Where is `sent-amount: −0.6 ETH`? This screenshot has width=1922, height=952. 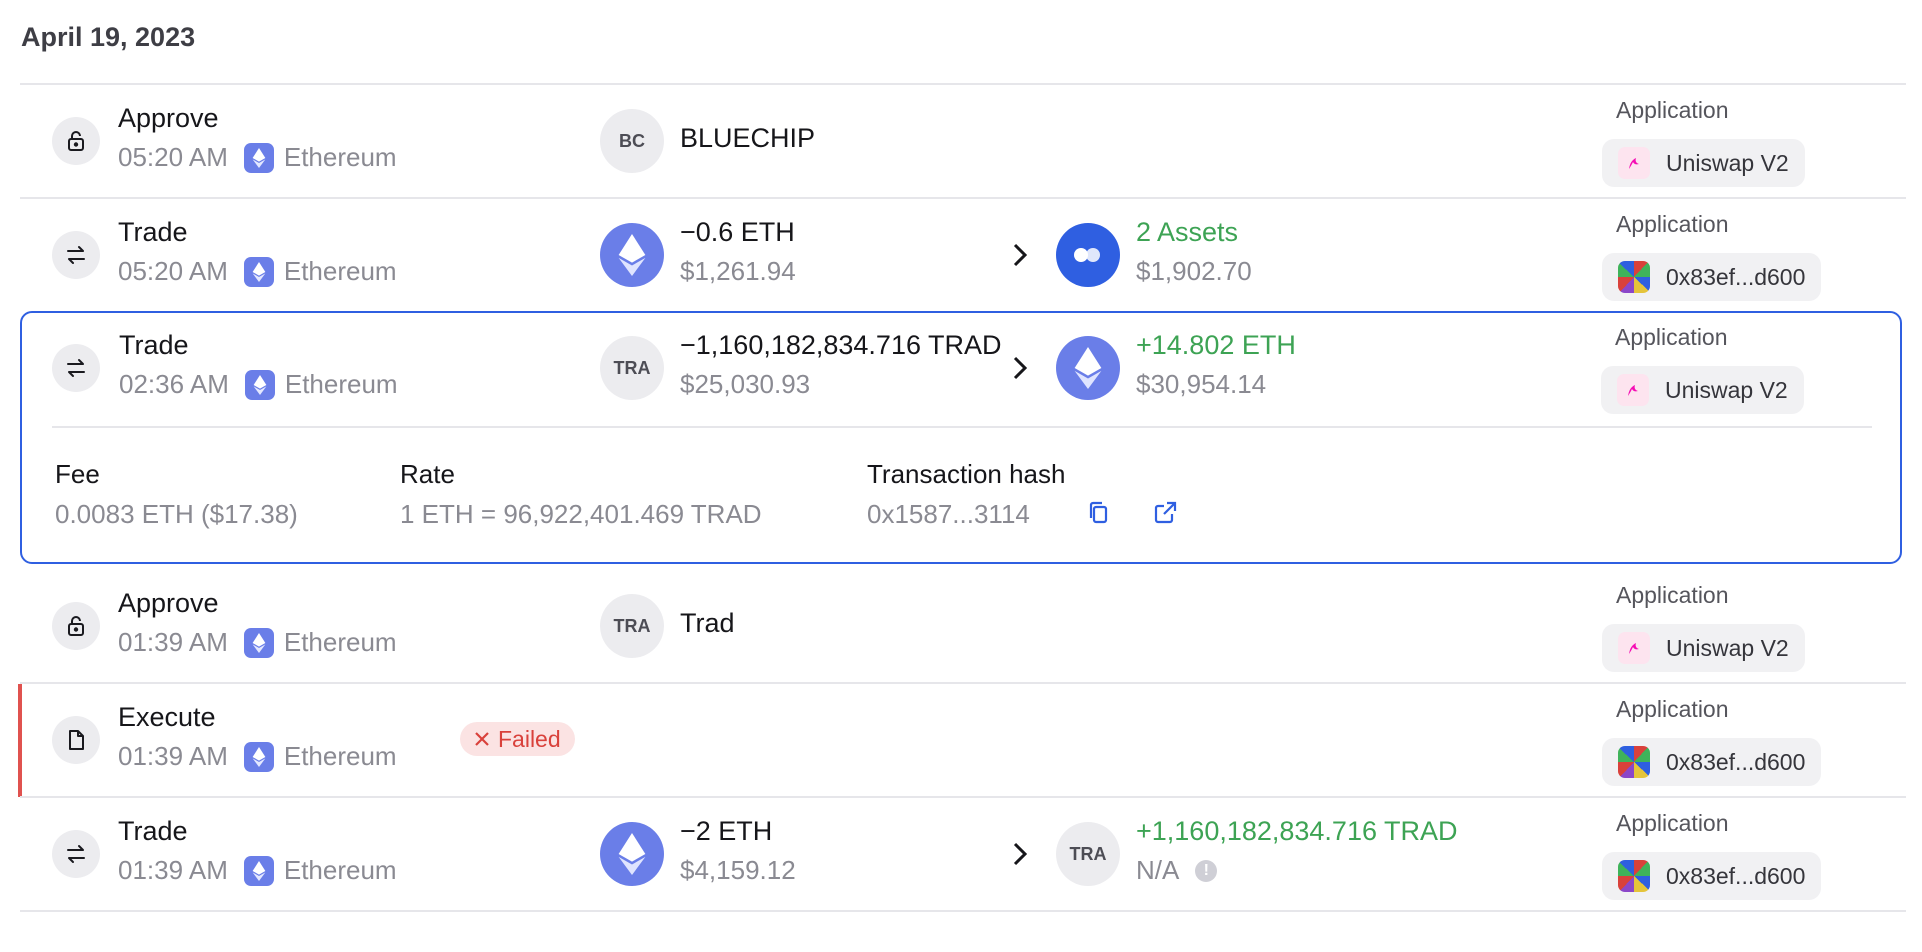 sent-amount: −0.6 ETH is located at coordinates (737, 232).